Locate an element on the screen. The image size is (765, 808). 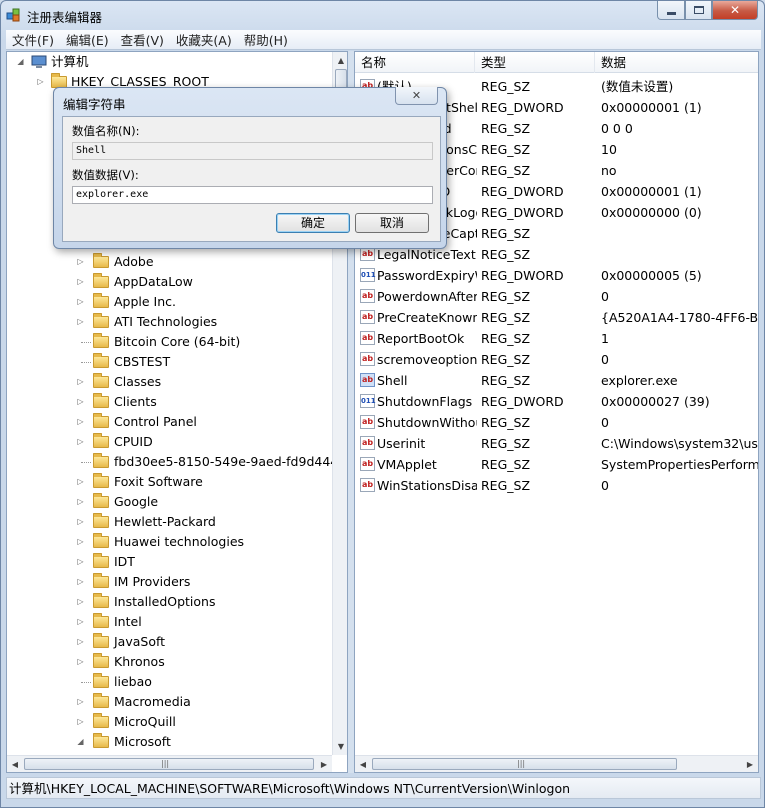
tree-item: ▷ Apple Inc. is located at coordinates (167, 302).